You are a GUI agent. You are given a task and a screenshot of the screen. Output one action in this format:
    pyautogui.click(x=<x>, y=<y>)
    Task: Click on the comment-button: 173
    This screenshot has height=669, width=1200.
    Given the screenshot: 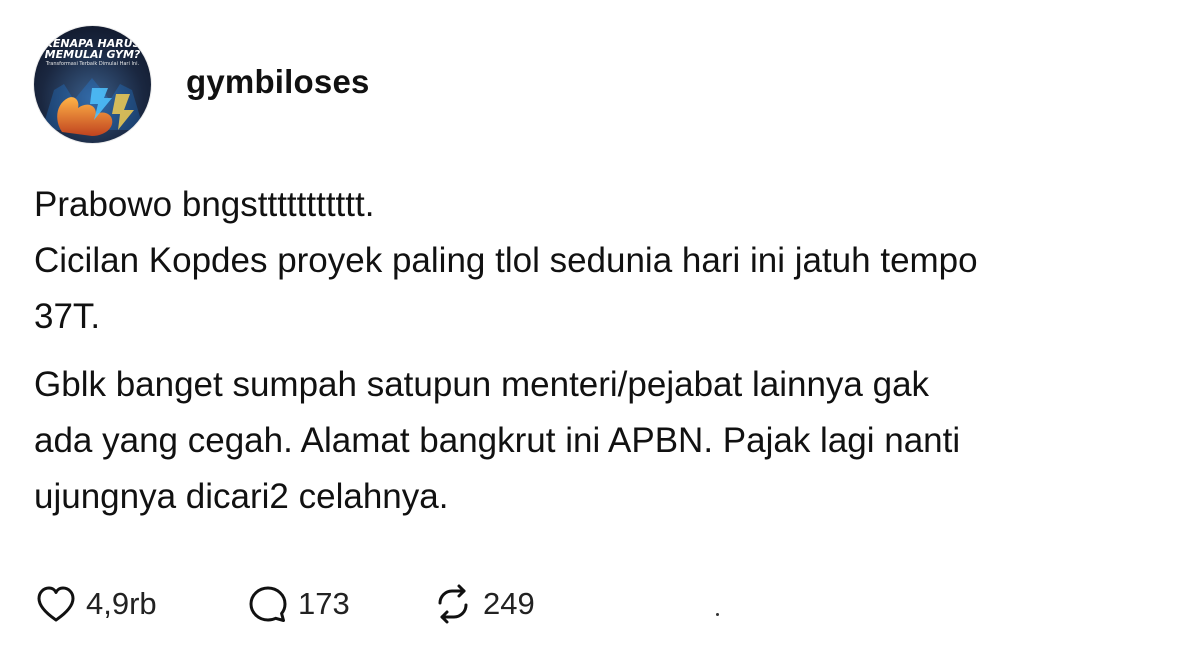 What is the action you would take?
    pyautogui.click(x=298, y=604)
    